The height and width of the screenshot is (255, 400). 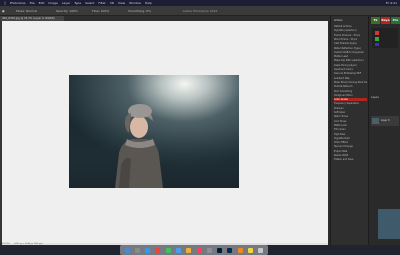 I want to click on finder-icon, so click(x=127, y=250).